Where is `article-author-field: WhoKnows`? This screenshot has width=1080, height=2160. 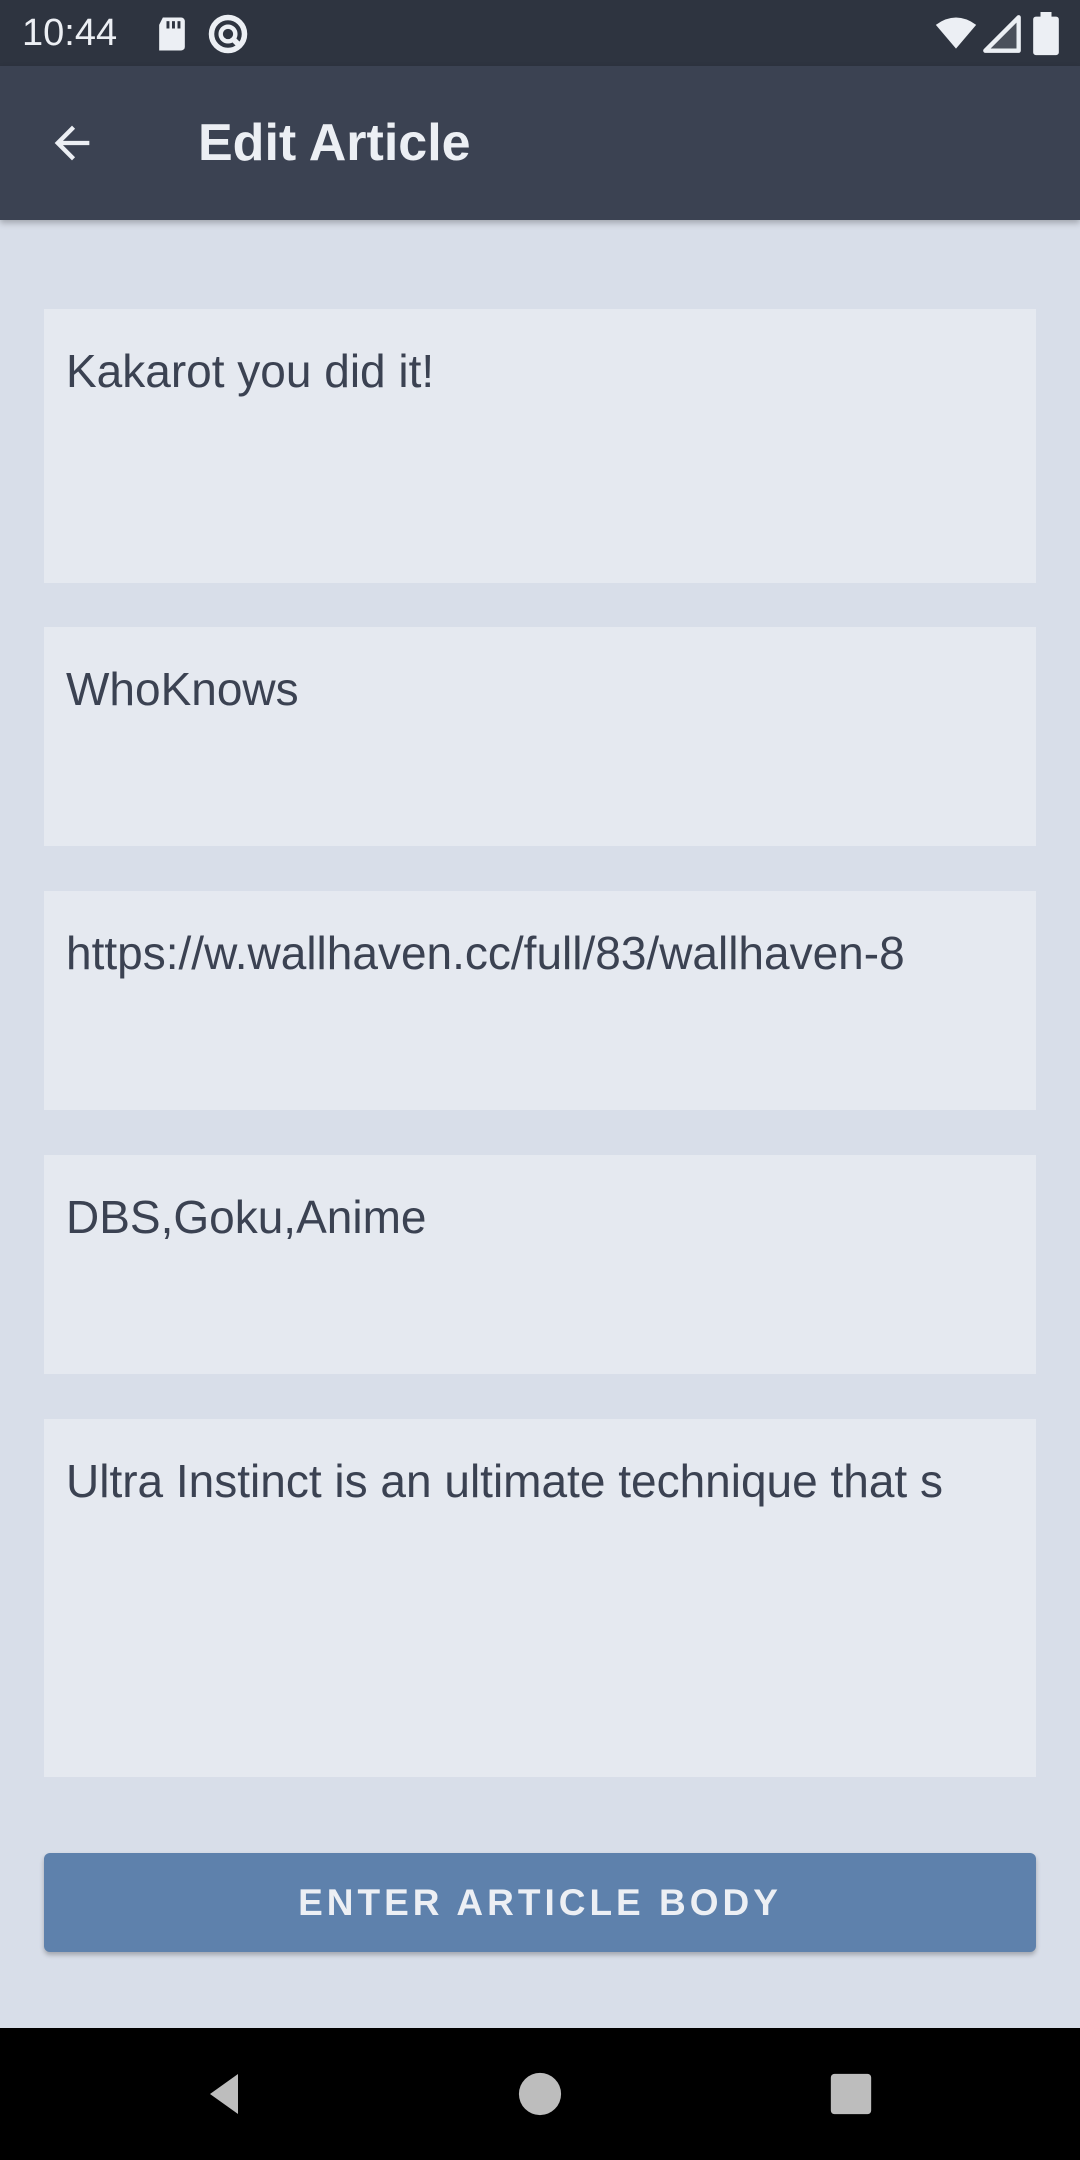 article-author-field: WhoKnows is located at coordinates (540, 736).